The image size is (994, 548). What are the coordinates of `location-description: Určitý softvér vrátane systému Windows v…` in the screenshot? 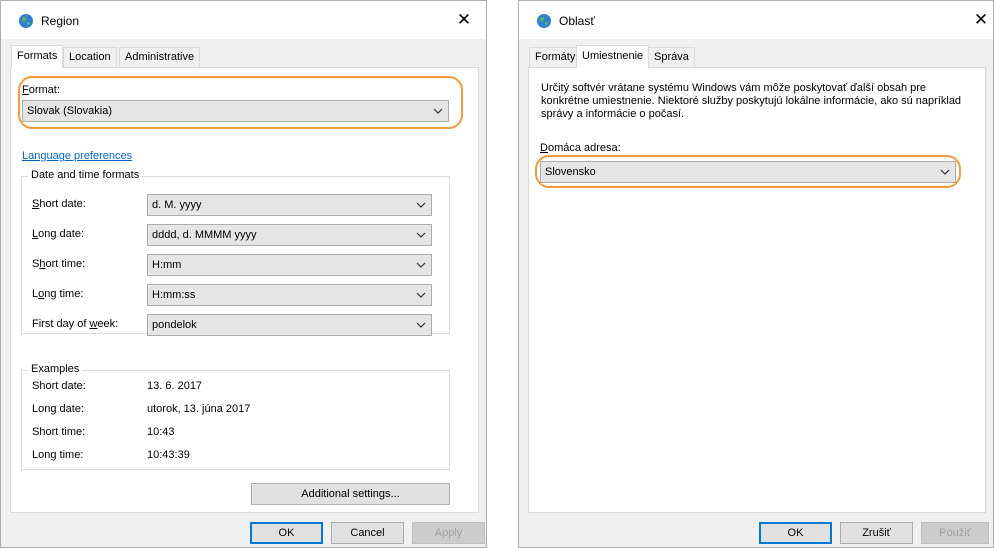 It's located at (751, 101).